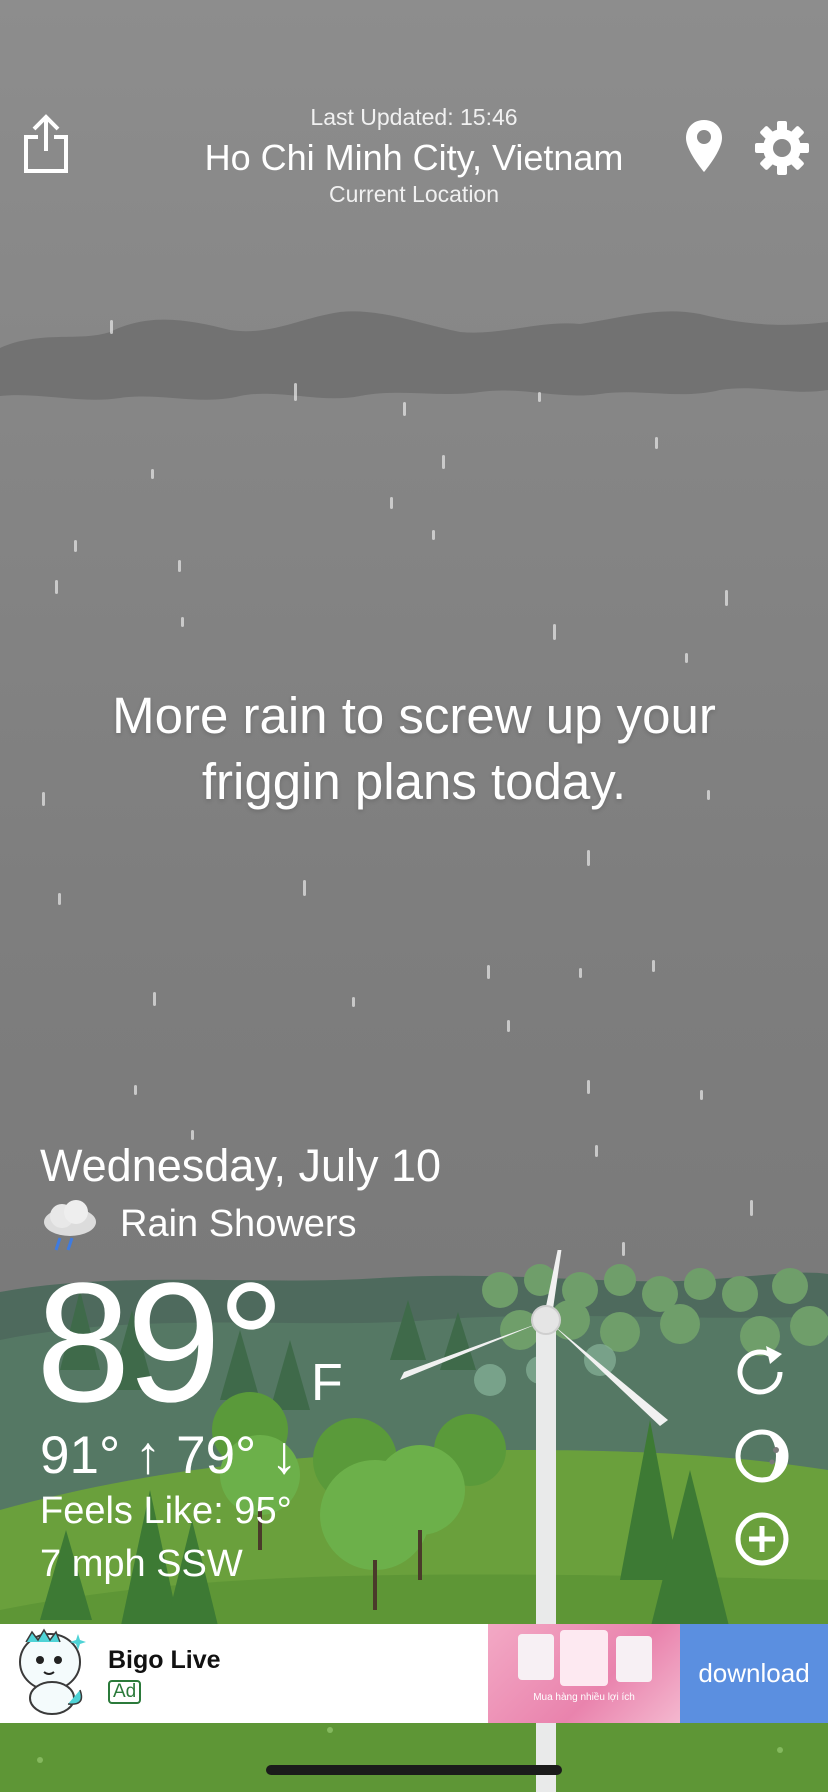  I want to click on ad-app-name: Bigo Live, so click(164, 1660).